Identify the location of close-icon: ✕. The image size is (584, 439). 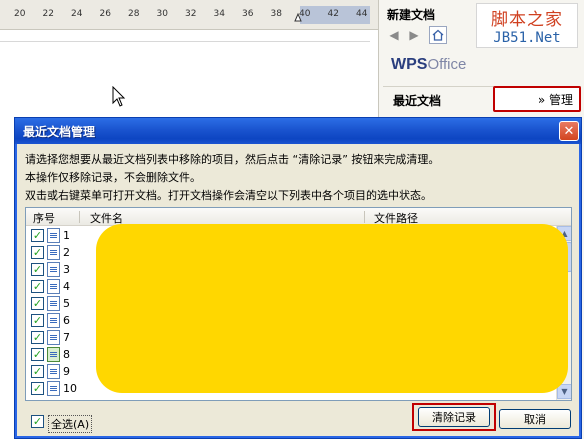
(569, 131).